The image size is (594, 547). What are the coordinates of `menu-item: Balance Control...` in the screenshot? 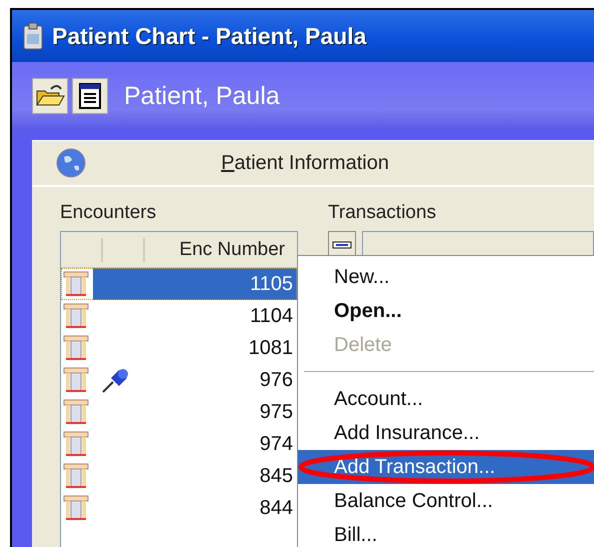 It's located at (446, 501).